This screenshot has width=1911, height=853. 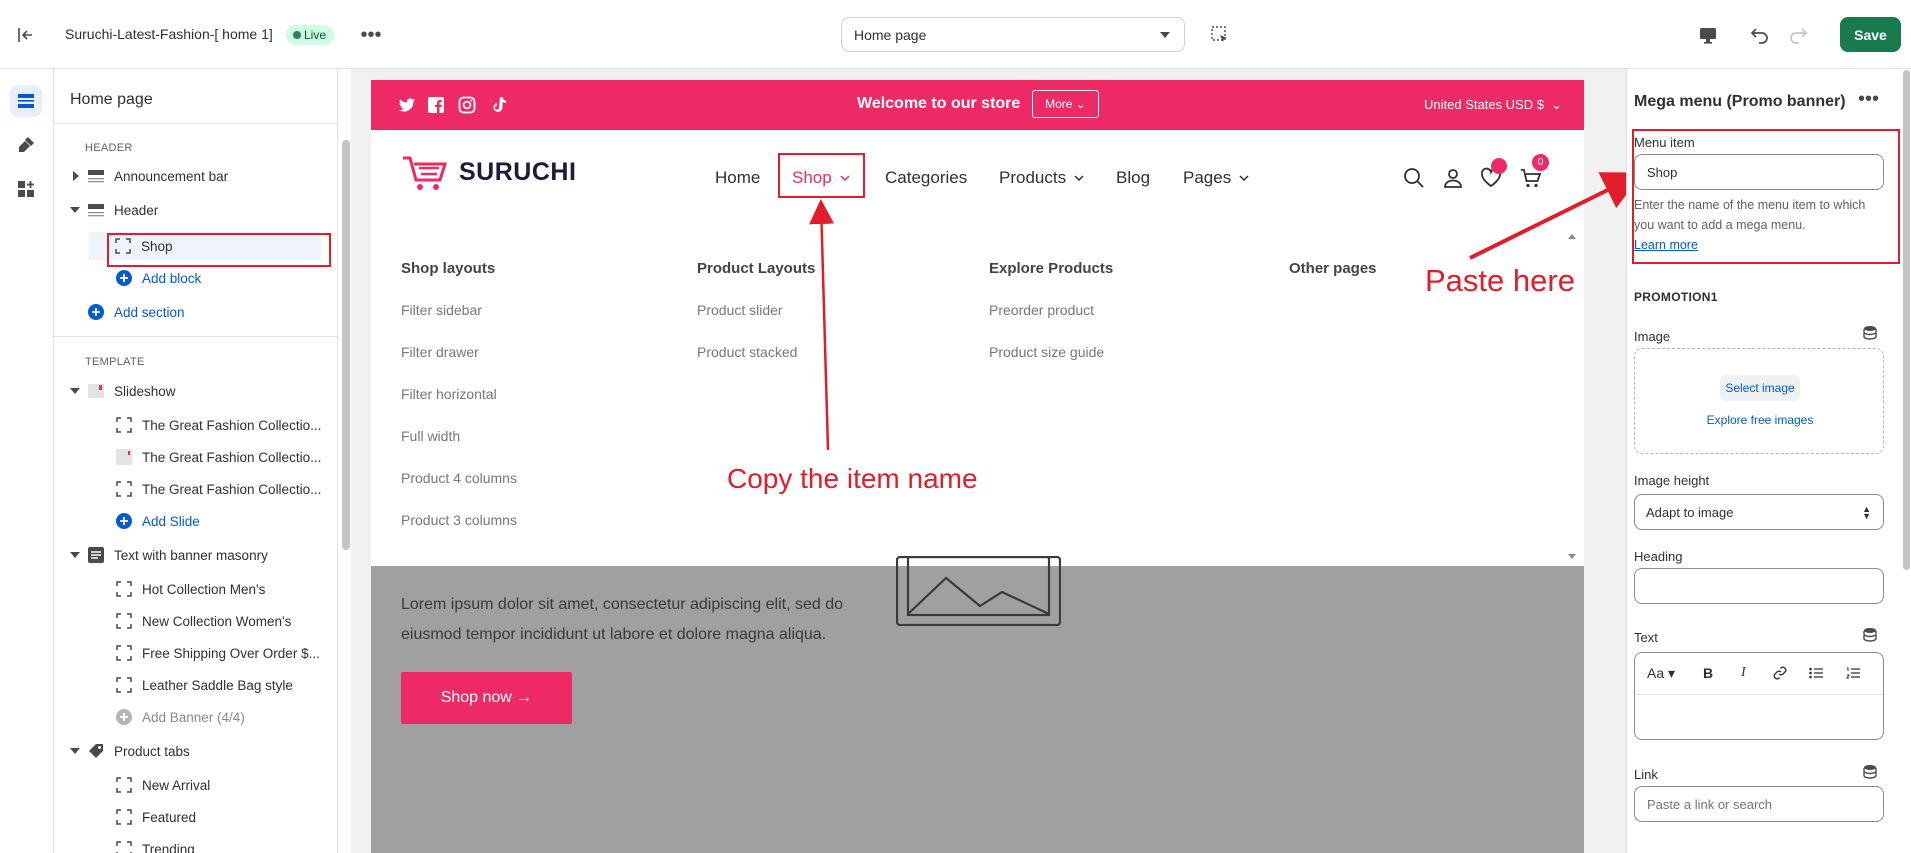 I want to click on store-name: Suruchi-Latest-Fashion-[ home 1], so click(x=169, y=34).